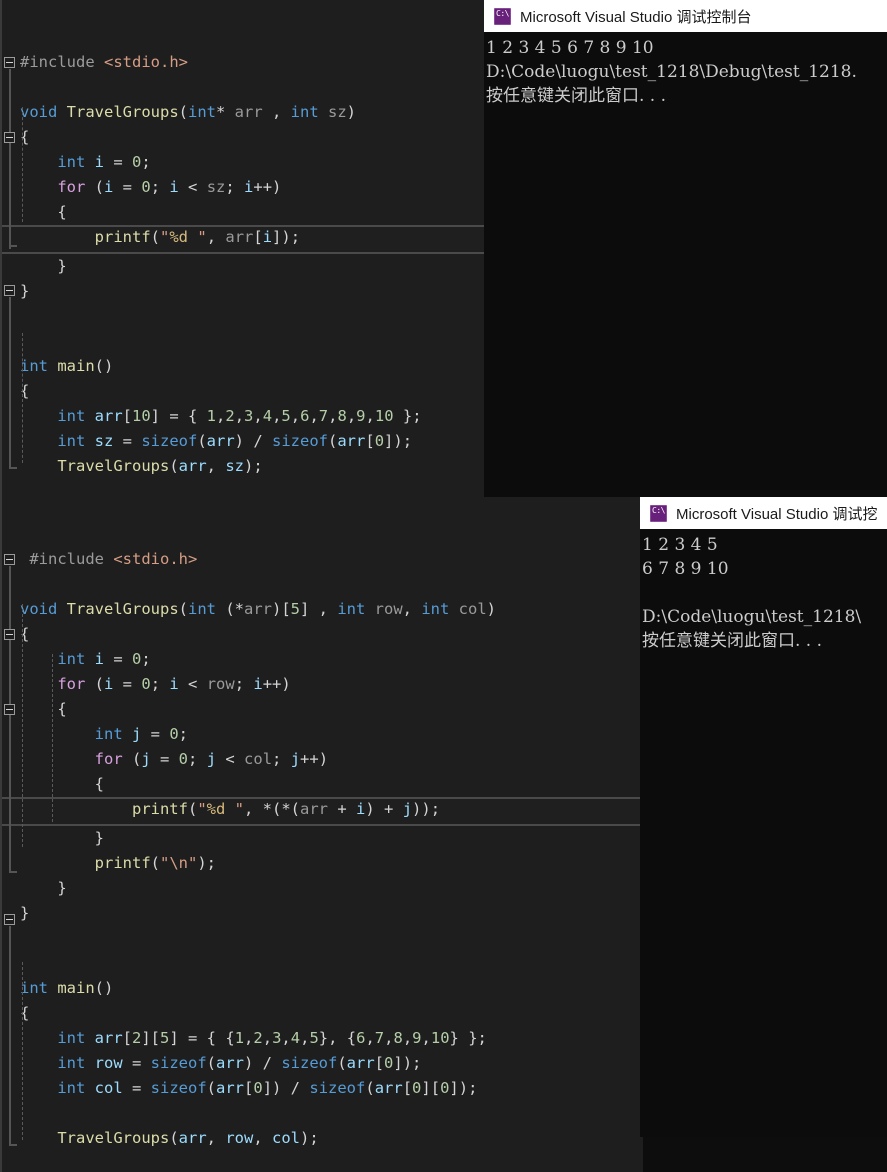 Image resolution: width=887 pixels, height=1172 pixels. I want to click on code-token: 8, so click(342, 416).